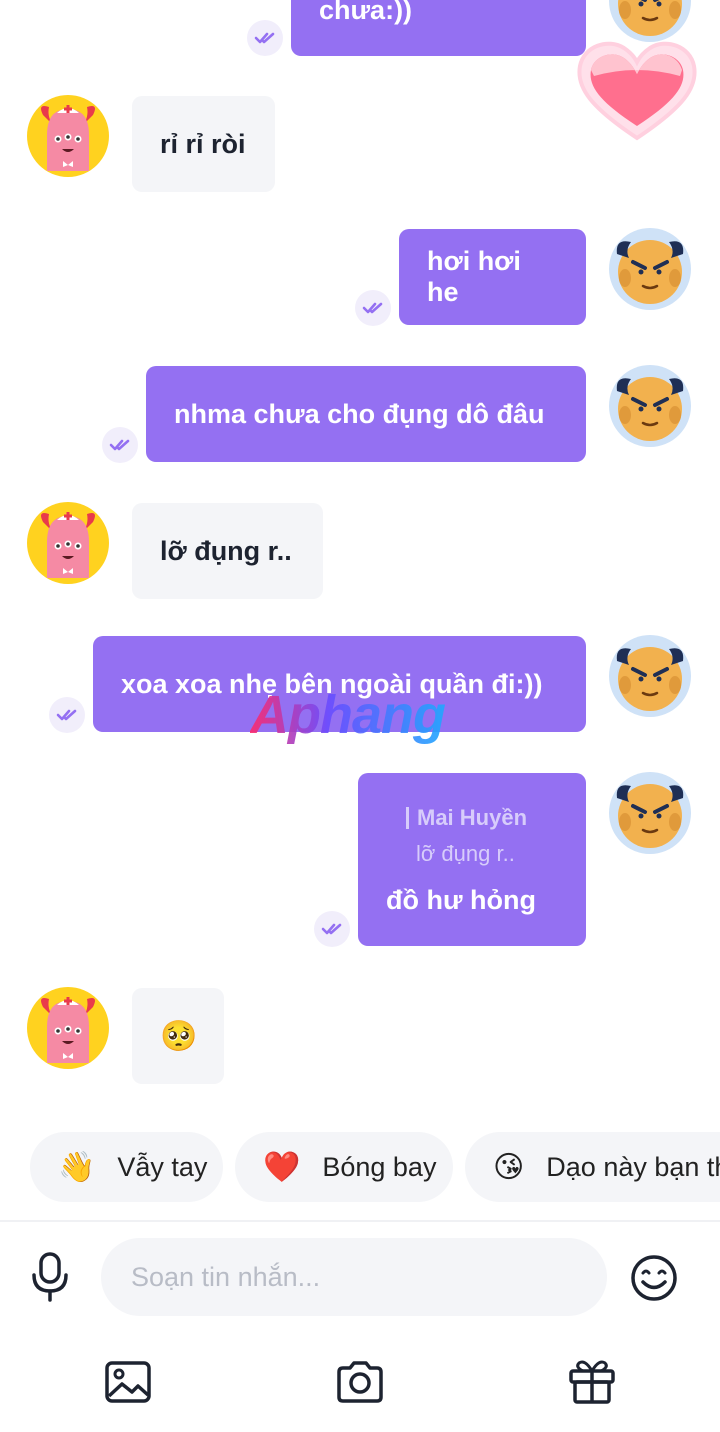 This screenshot has width=720, height=1432. What do you see at coordinates (50, 1277) in the screenshot?
I see `microphone-icon` at bounding box center [50, 1277].